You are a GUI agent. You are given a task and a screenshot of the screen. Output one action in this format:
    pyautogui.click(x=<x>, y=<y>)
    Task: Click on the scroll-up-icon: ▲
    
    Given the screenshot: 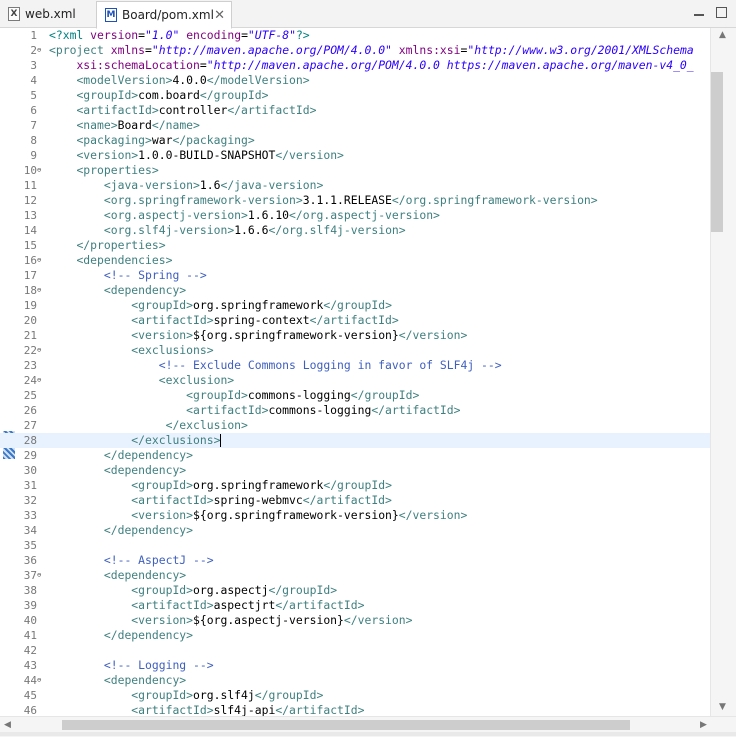 What is the action you would take?
    pyautogui.click(x=722, y=35)
    